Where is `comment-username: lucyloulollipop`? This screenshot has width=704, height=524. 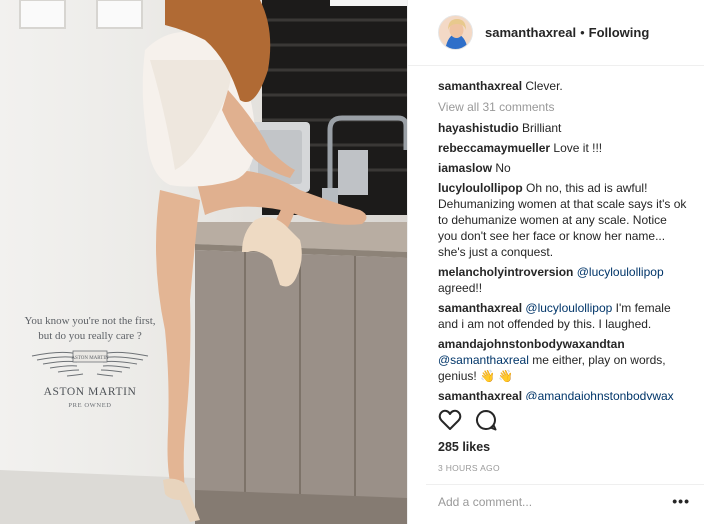
comment-username: lucyloulollipop is located at coordinates (480, 188).